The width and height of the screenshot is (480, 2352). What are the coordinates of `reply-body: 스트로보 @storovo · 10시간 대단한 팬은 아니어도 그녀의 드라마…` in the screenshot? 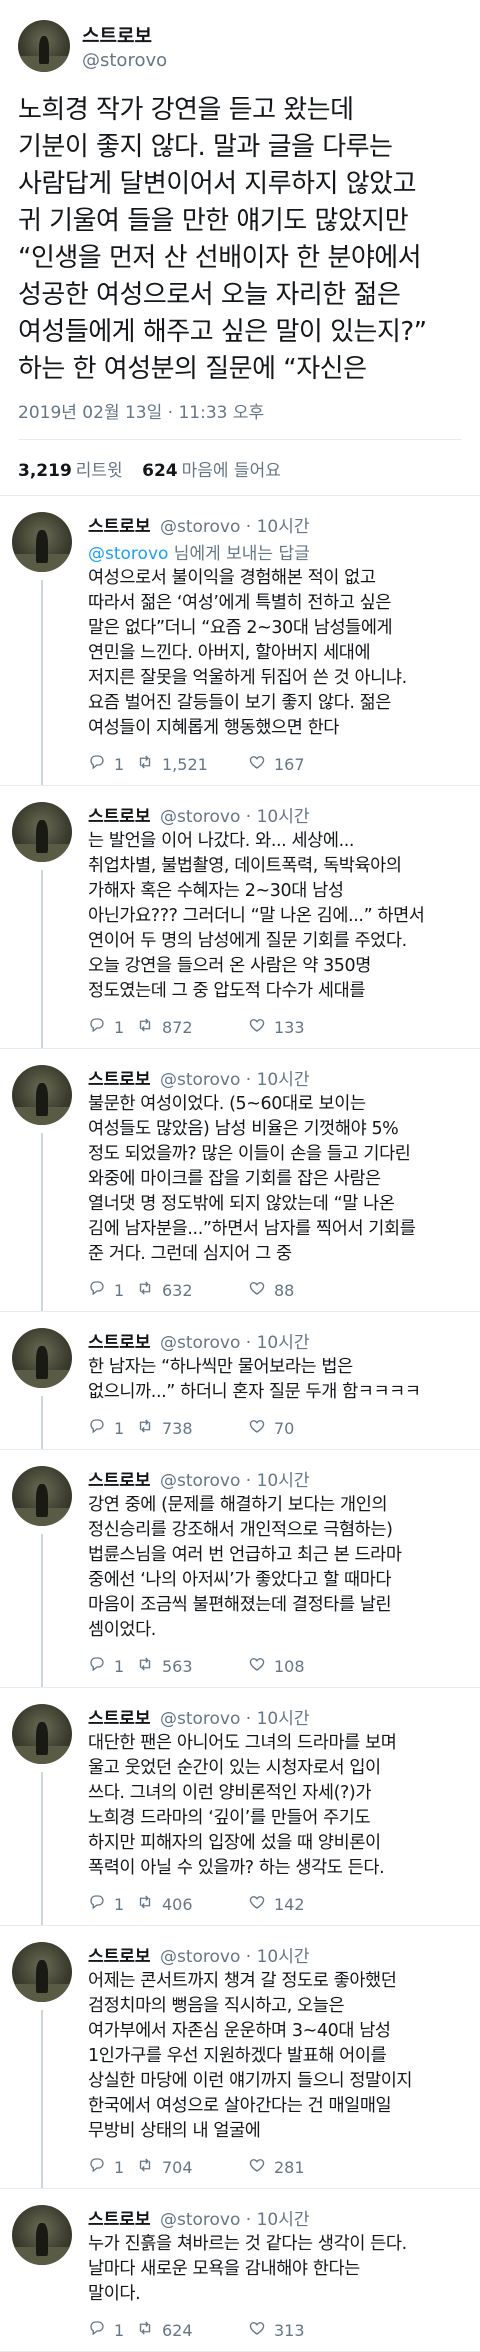 It's located at (275, 1809).